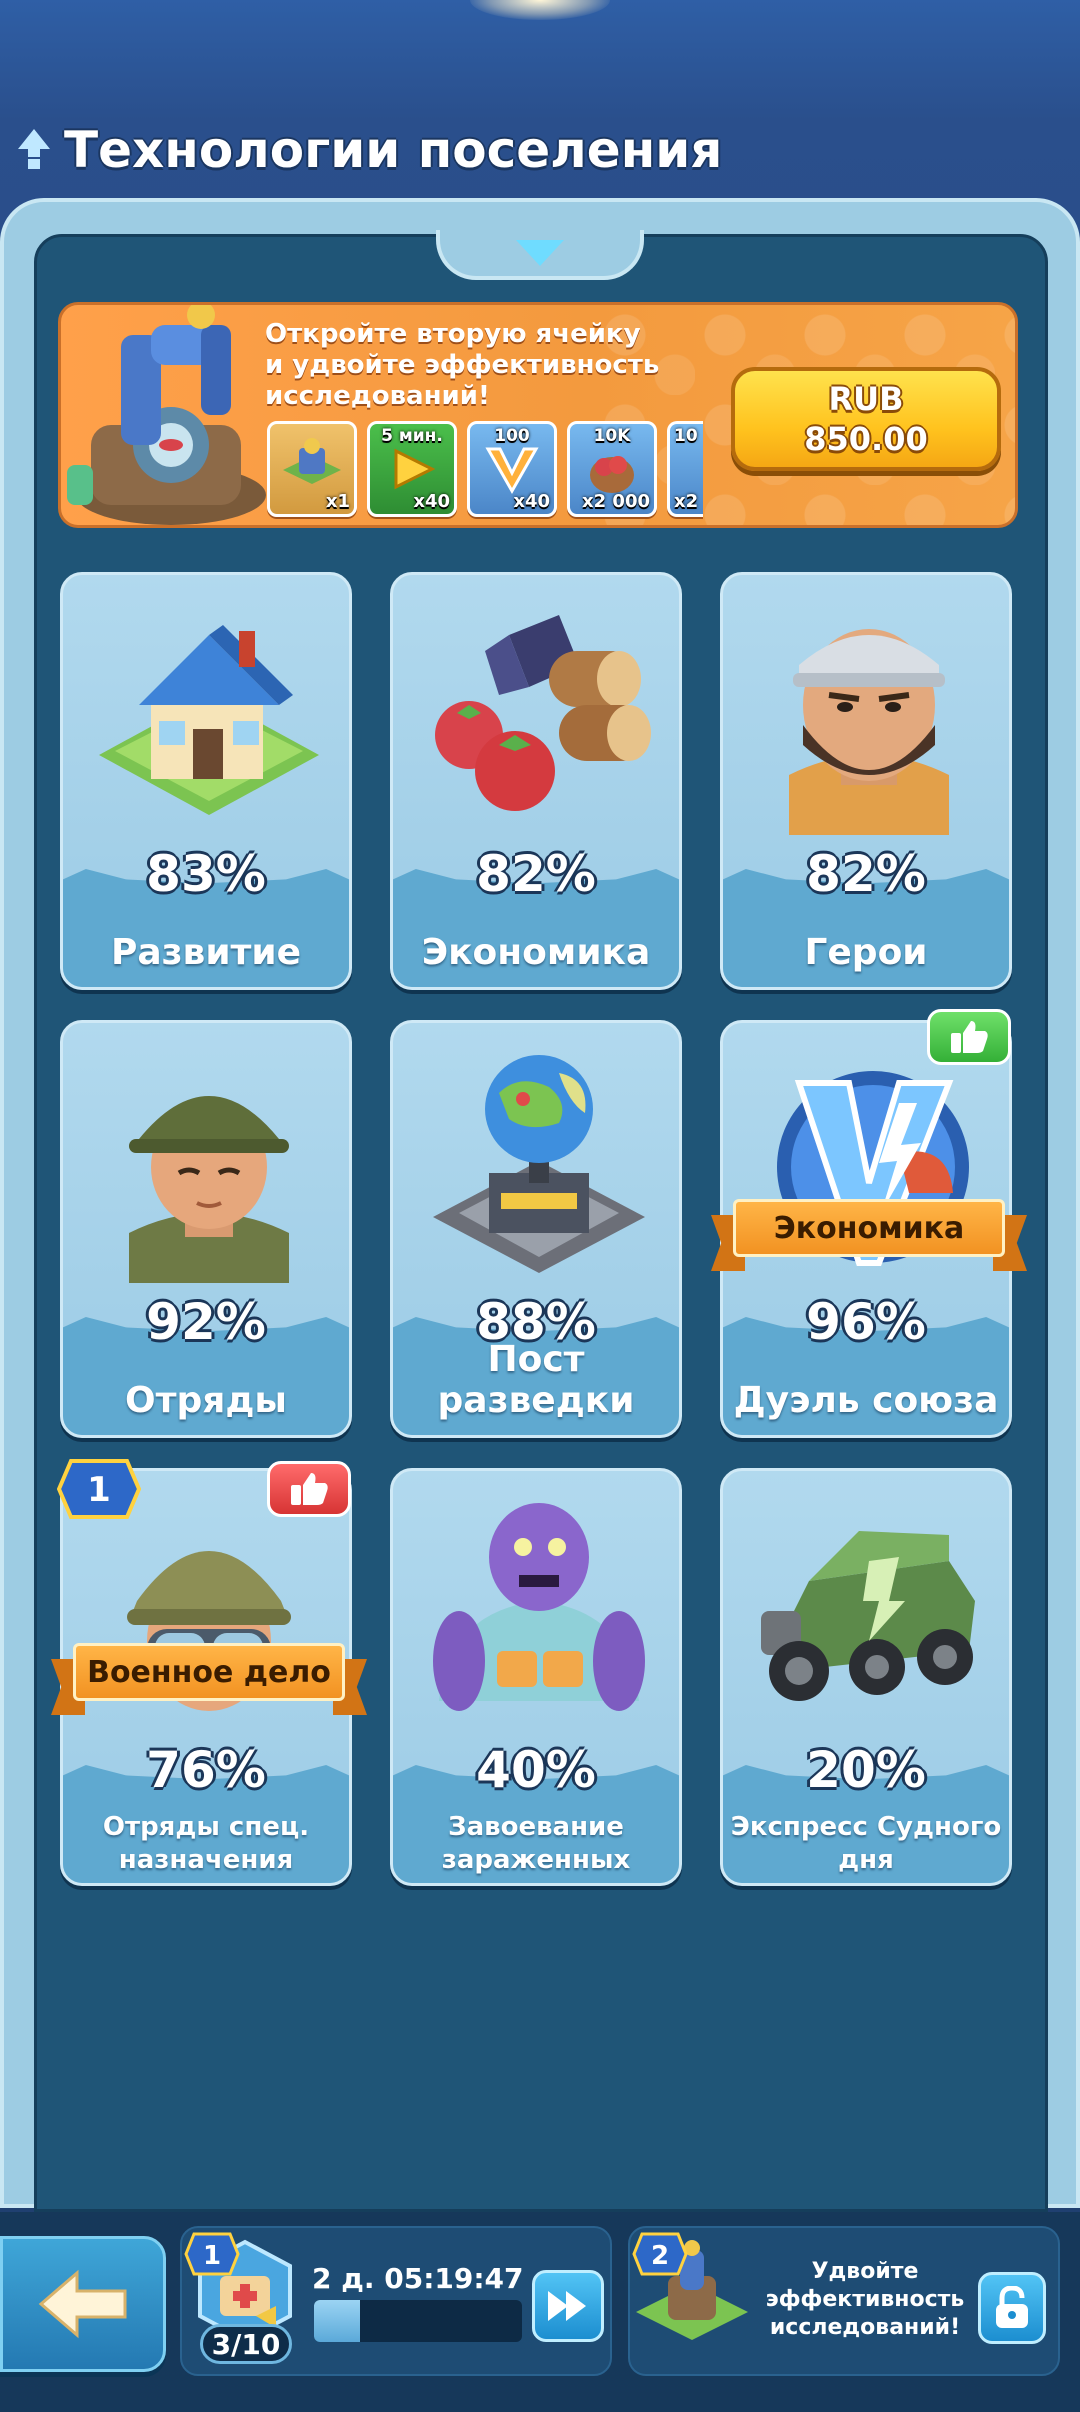 This screenshot has width=1080, height=2412. What do you see at coordinates (543, 713) in the screenshot?
I see `resources-icon` at bounding box center [543, 713].